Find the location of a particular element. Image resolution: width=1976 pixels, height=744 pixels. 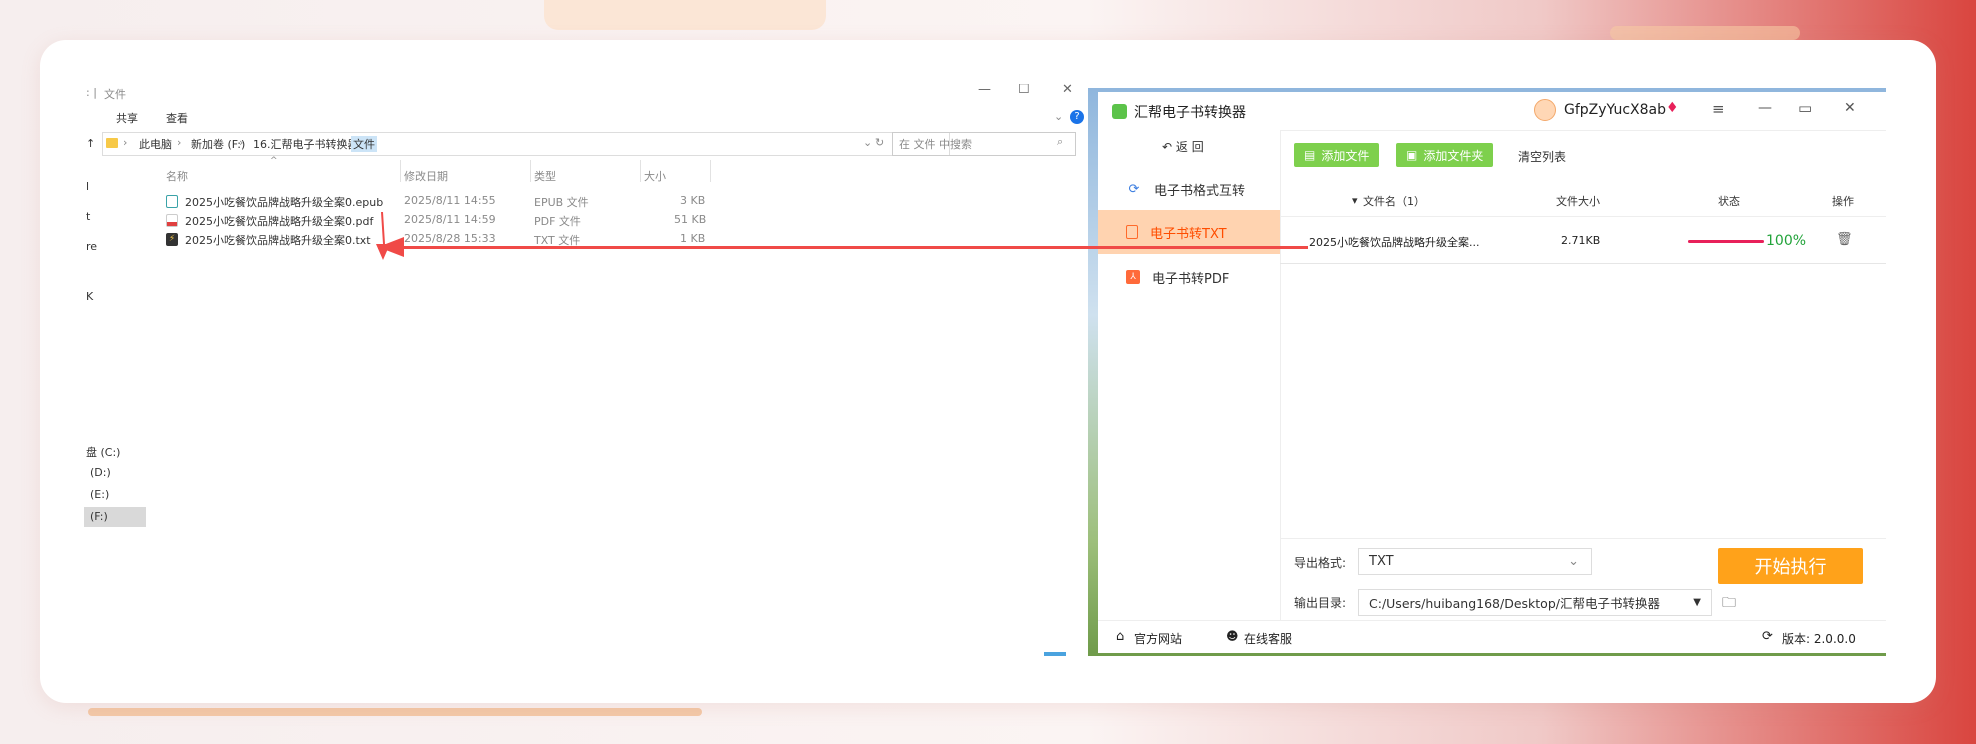

breadcrumb-item-folder: 16.汇帮电子书转换器 is located at coordinates (306, 144).